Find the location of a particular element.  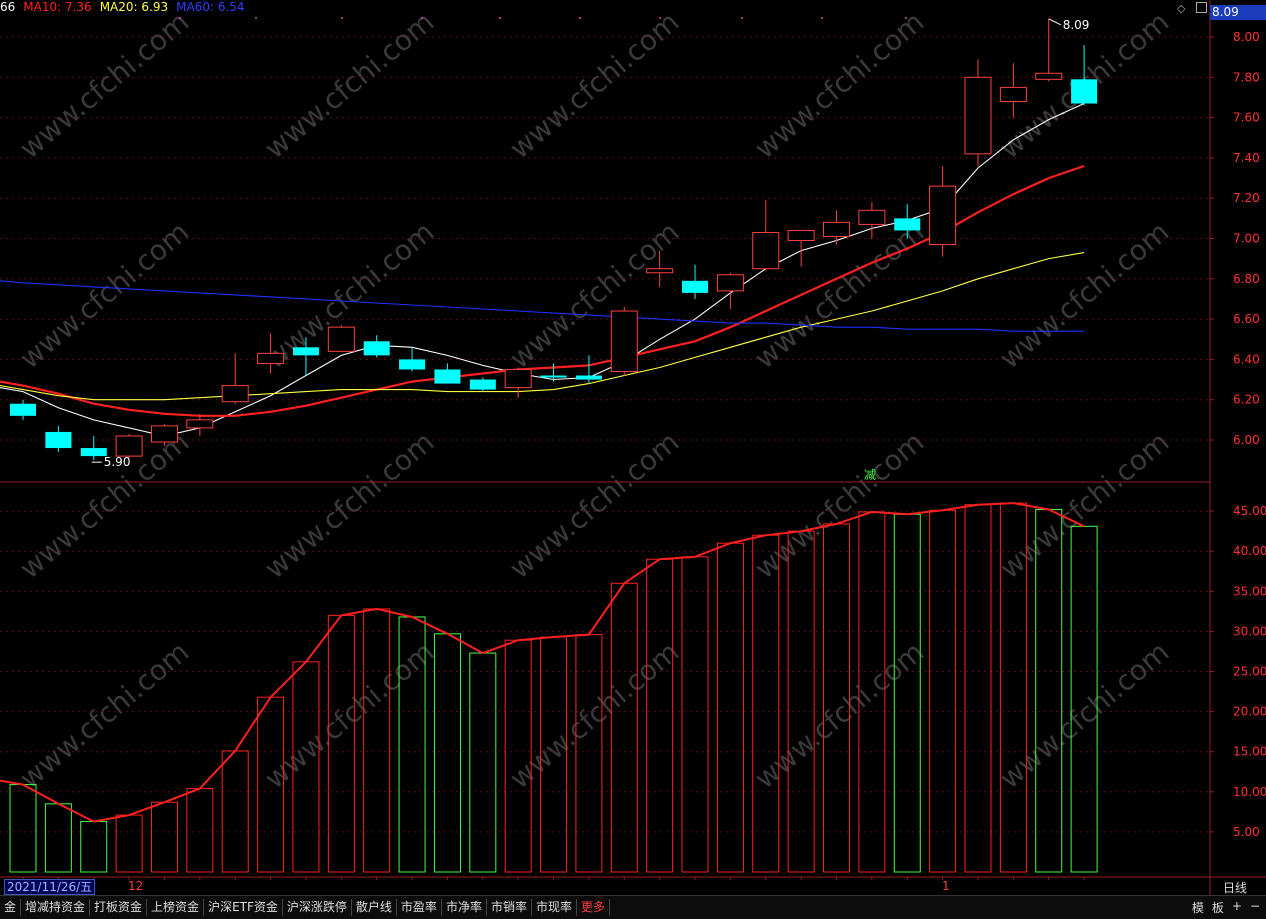

price-tick-label: 7.40 is located at coordinates (1246, 158).